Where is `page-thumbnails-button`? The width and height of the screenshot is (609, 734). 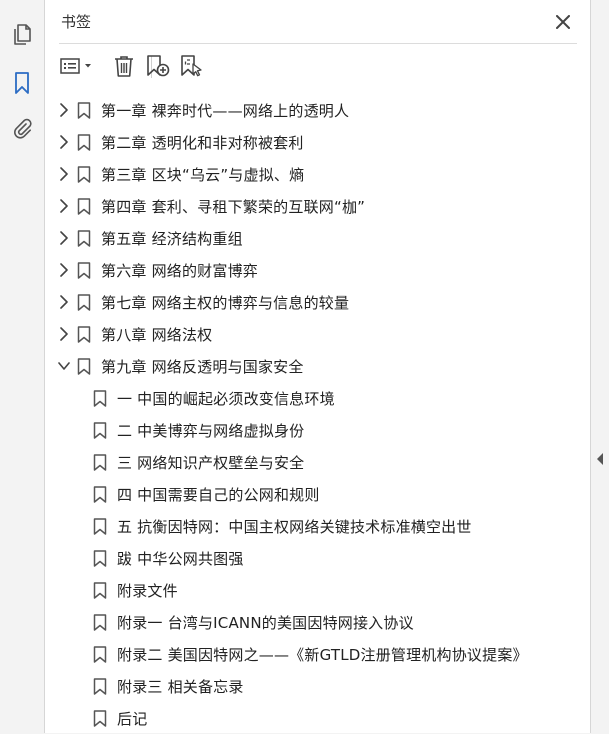 page-thumbnails-button is located at coordinates (22, 35).